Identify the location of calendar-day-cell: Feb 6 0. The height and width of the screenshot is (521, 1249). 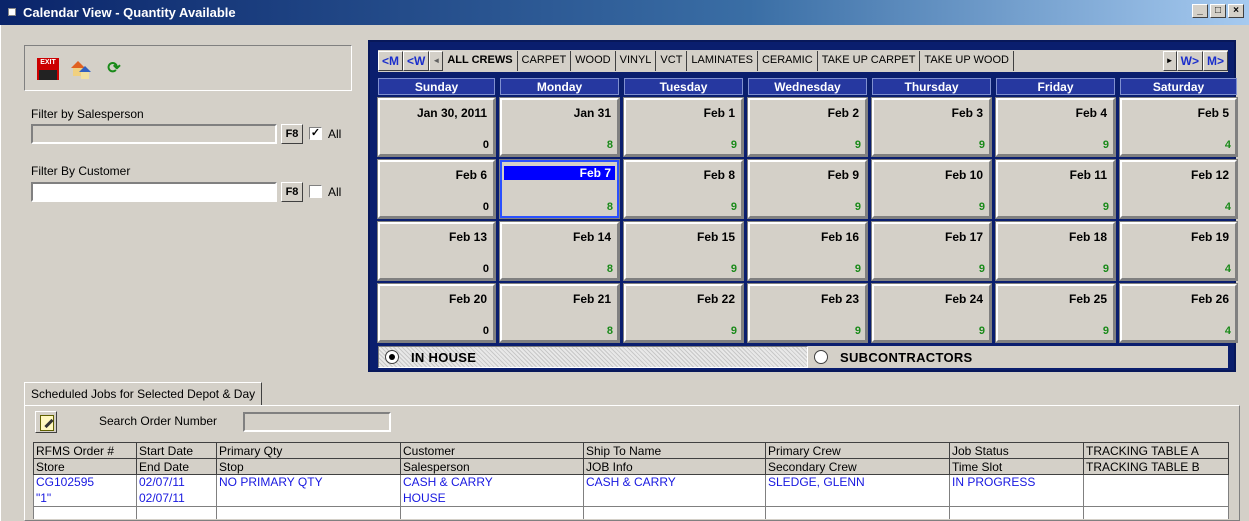
(436, 189).